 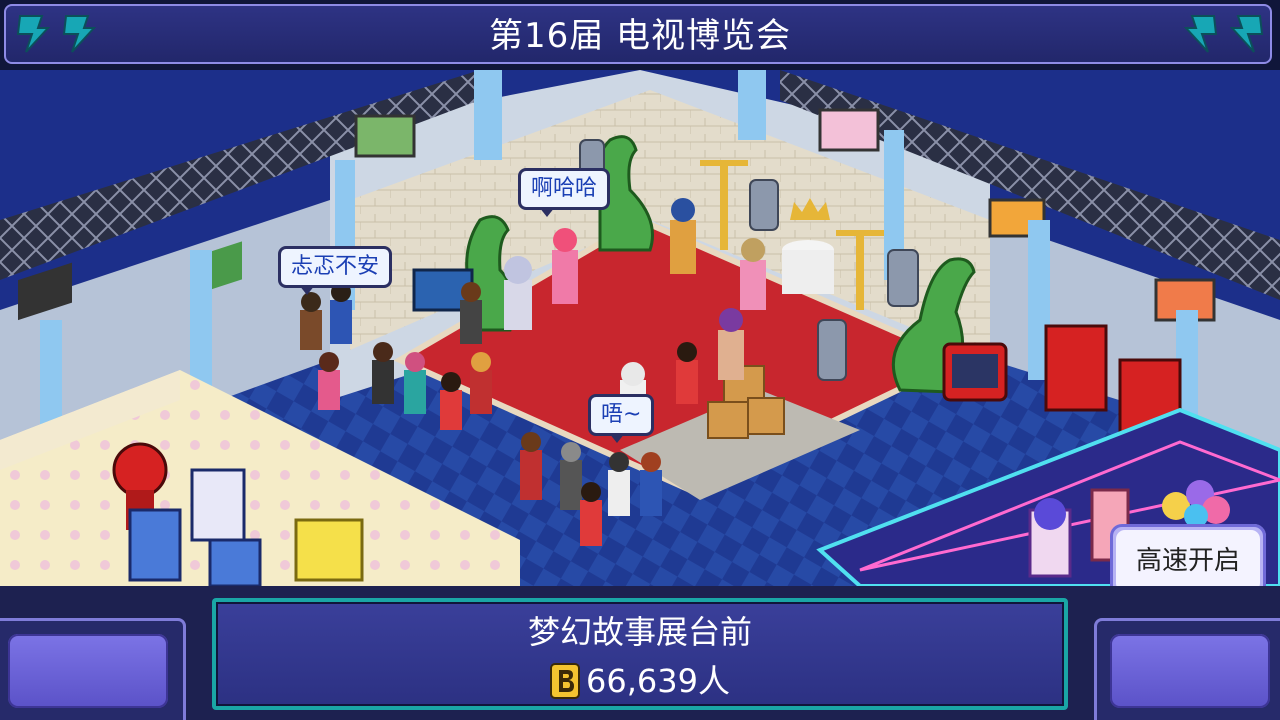 What do you see at coordinates (639, 632) in the screenshot?
I see `booth-name: 梦幻故事展台前` at bounding box center [639, 632].